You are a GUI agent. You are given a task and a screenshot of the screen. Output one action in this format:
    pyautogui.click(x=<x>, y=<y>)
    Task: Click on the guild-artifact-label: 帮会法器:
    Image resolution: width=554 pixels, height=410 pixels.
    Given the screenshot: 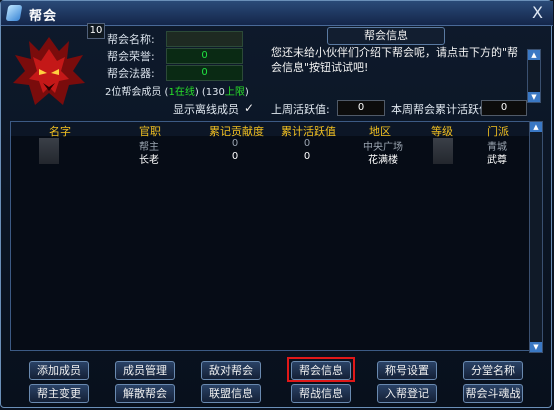 What is the action you would take?
    pyautogui.click(x=131, y=73)
    